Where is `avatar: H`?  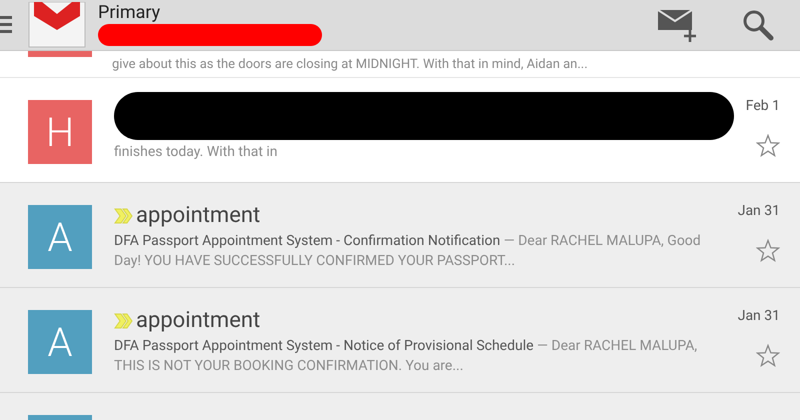
avatar: H is located at coordinates (60, 132).